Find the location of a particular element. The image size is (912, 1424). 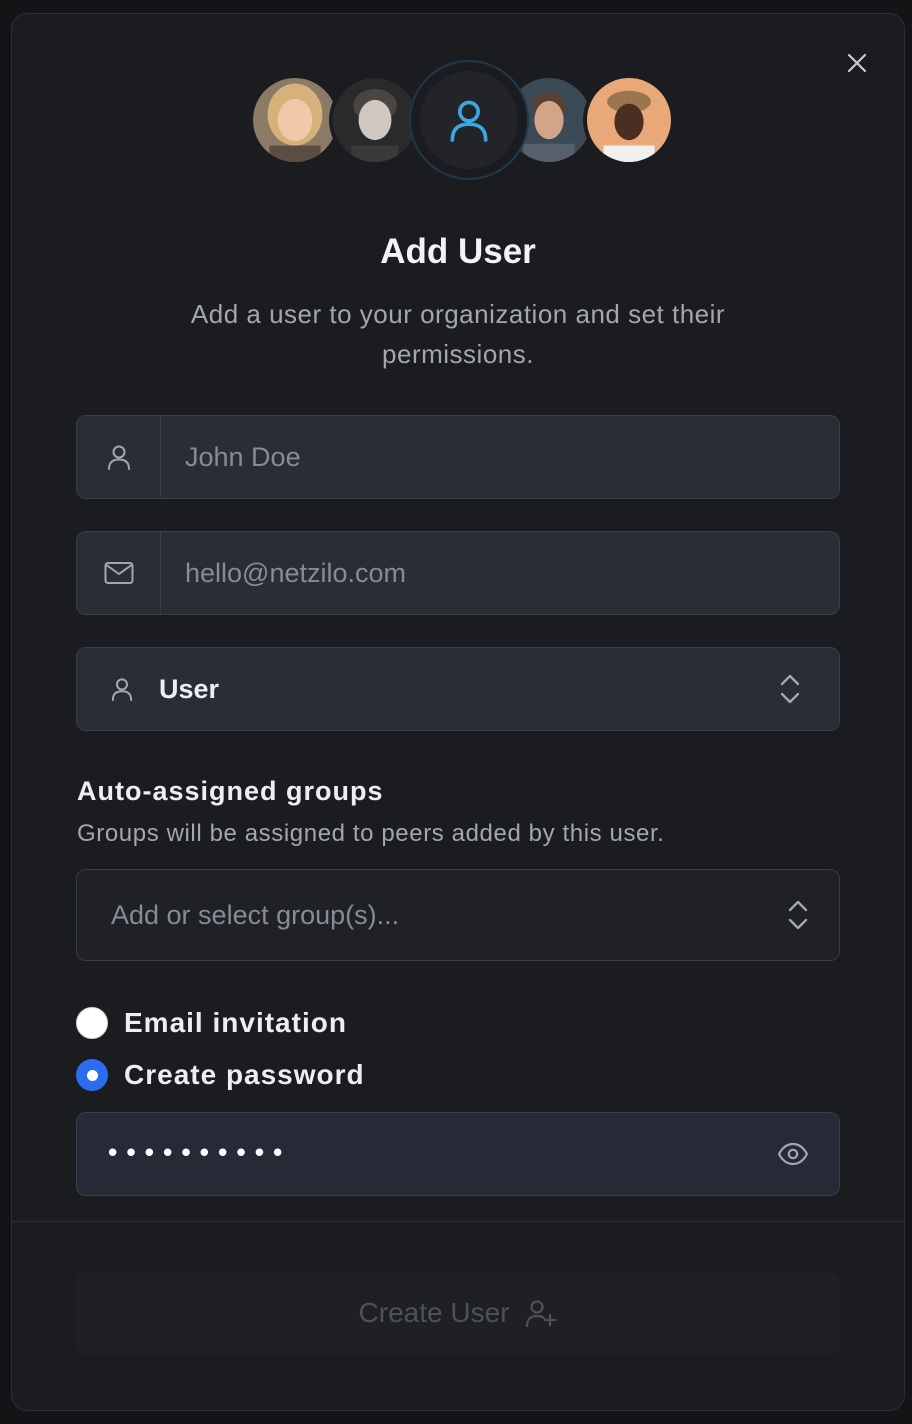

eye-icon is located at coordinates (793, 1154).